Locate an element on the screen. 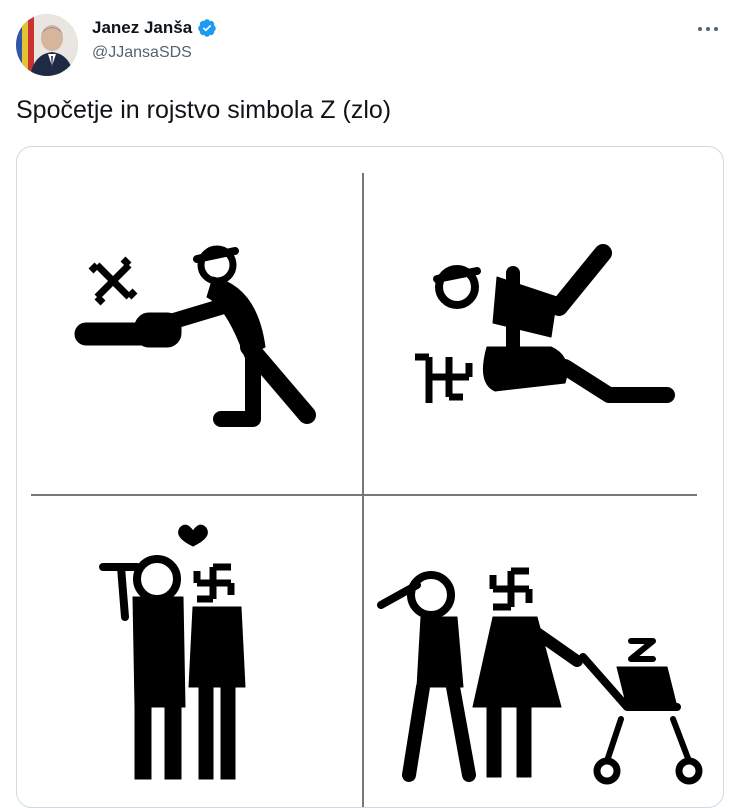 The image size is (734, 808). author-block: Janez Janša @JJansaSDS is located at coordinates (154, 40).